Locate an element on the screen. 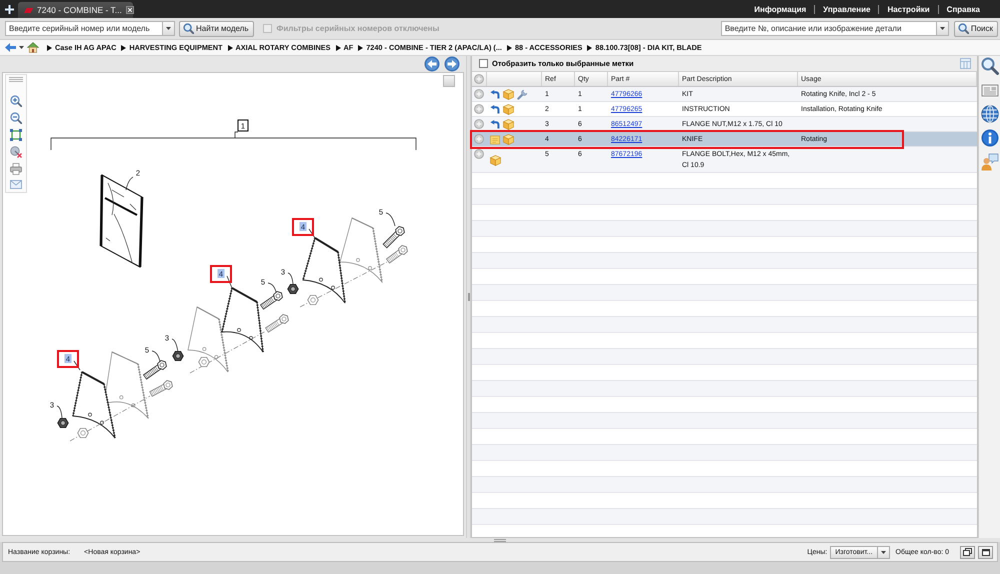 The width and height of the screenshot is (1000, 574). maximize-icon is located at coordinates (986, 552).